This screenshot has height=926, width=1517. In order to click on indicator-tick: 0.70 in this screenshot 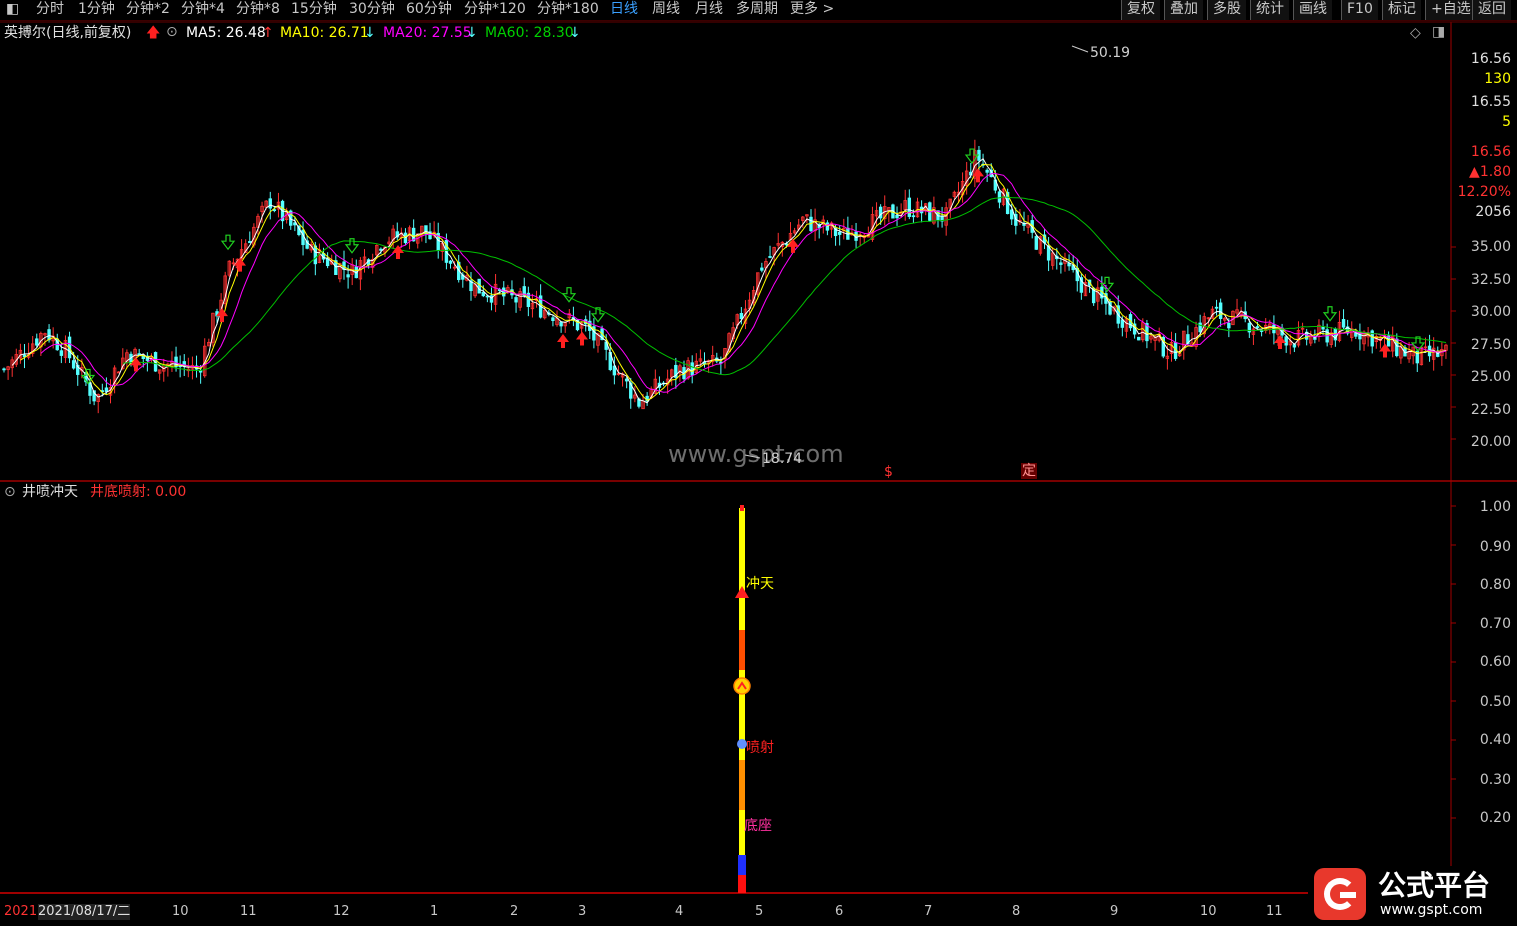, I will do `click(1495, 624)`.